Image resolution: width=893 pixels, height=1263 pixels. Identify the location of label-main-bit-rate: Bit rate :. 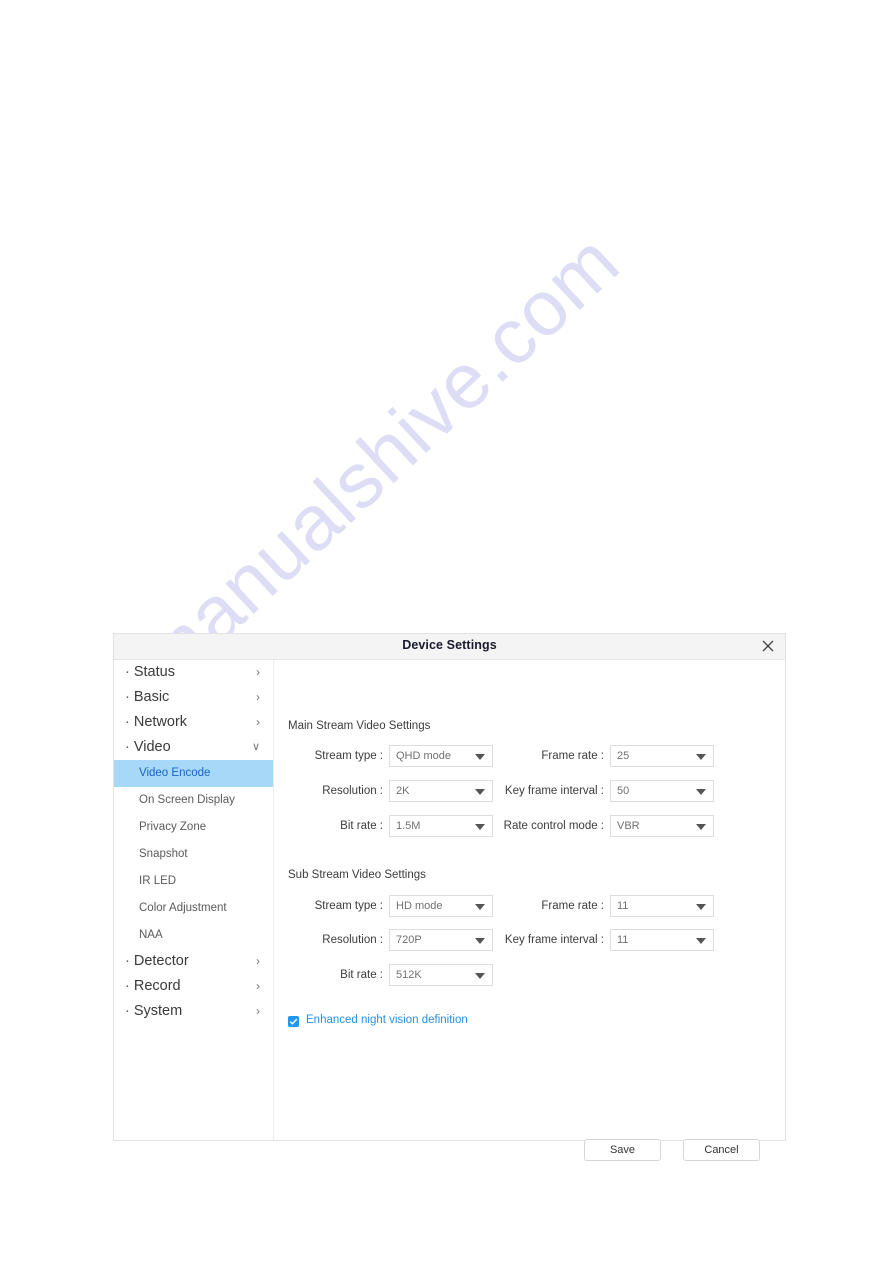
(361, 826).